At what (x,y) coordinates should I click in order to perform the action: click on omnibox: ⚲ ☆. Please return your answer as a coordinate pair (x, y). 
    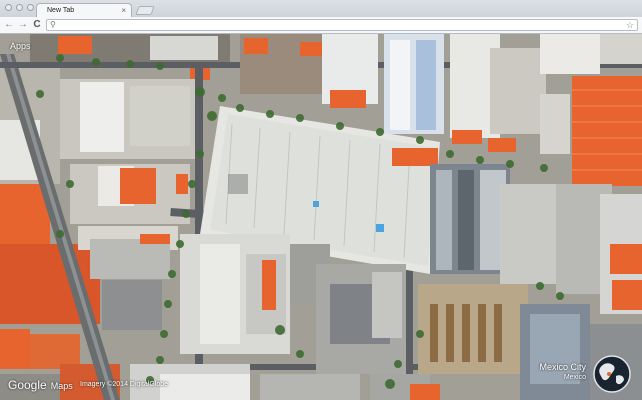
    Looking at the image, I should click on (342, 25).